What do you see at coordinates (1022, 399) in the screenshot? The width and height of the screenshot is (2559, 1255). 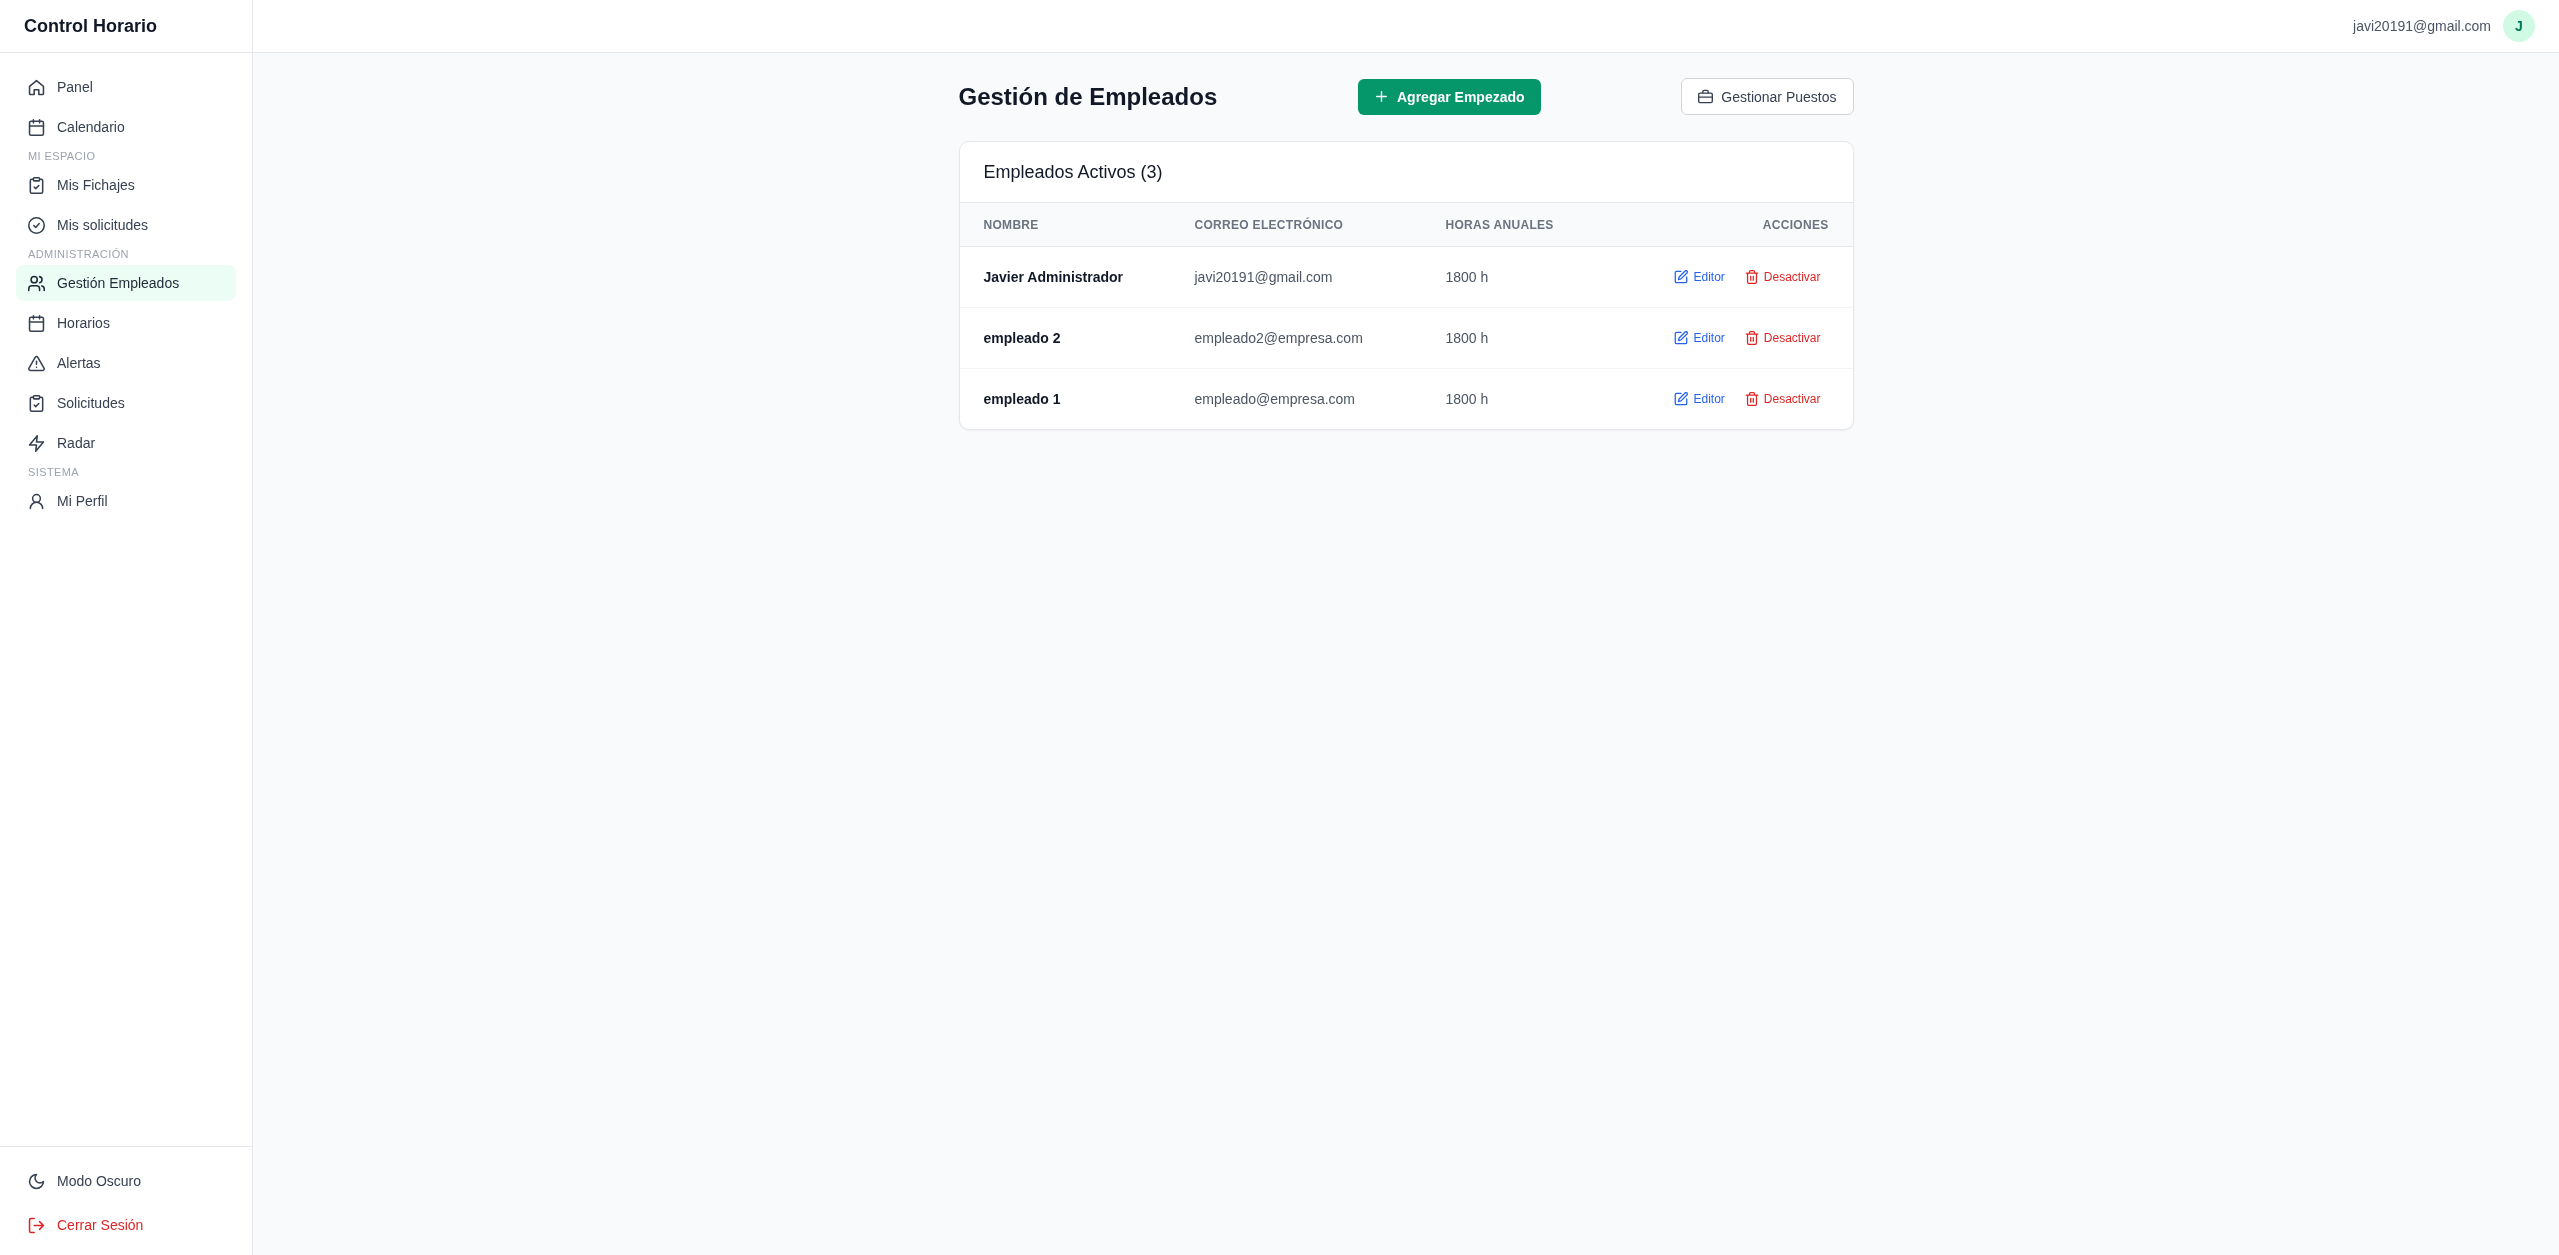 I see `table-cell: empleado 1` at bounding box center [1022, 399].